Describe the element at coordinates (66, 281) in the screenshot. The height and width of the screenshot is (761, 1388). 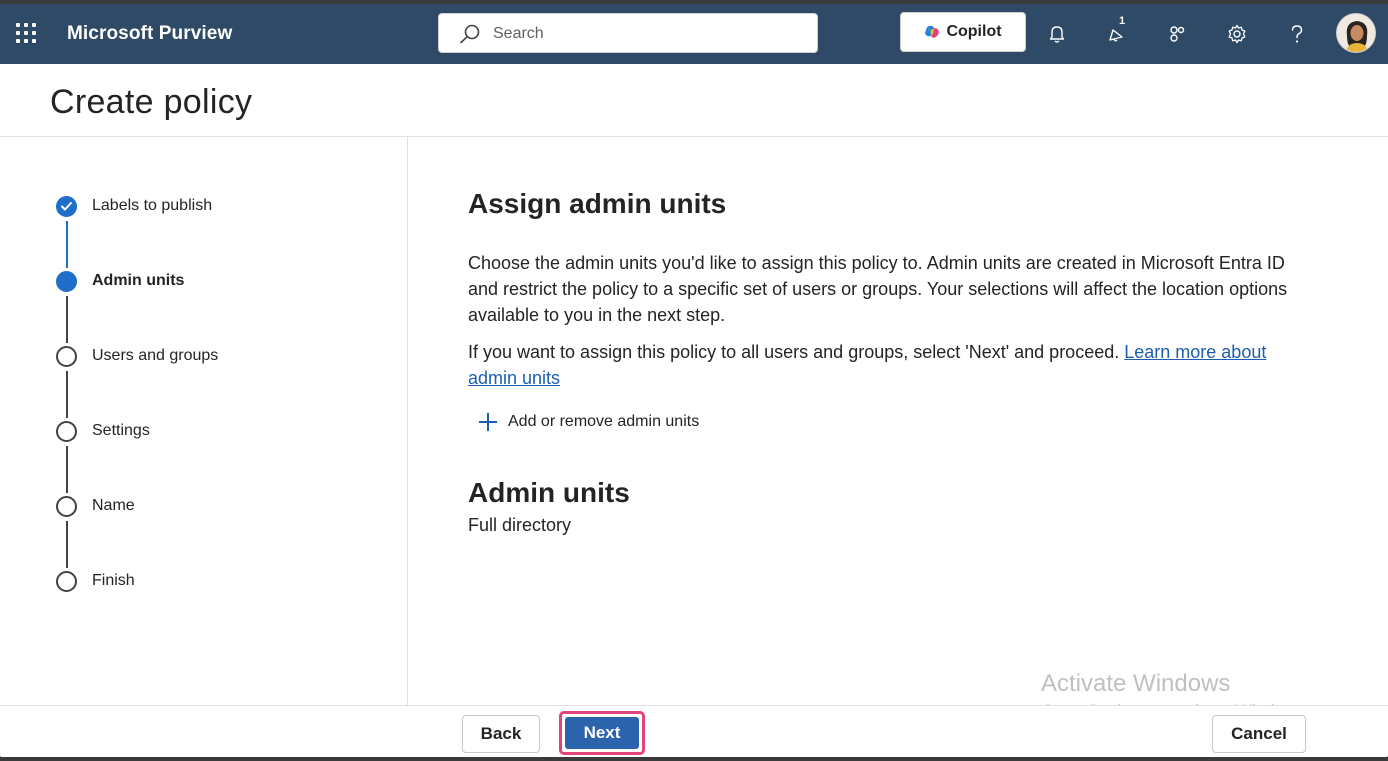
I see `active-step-icon` at that location.